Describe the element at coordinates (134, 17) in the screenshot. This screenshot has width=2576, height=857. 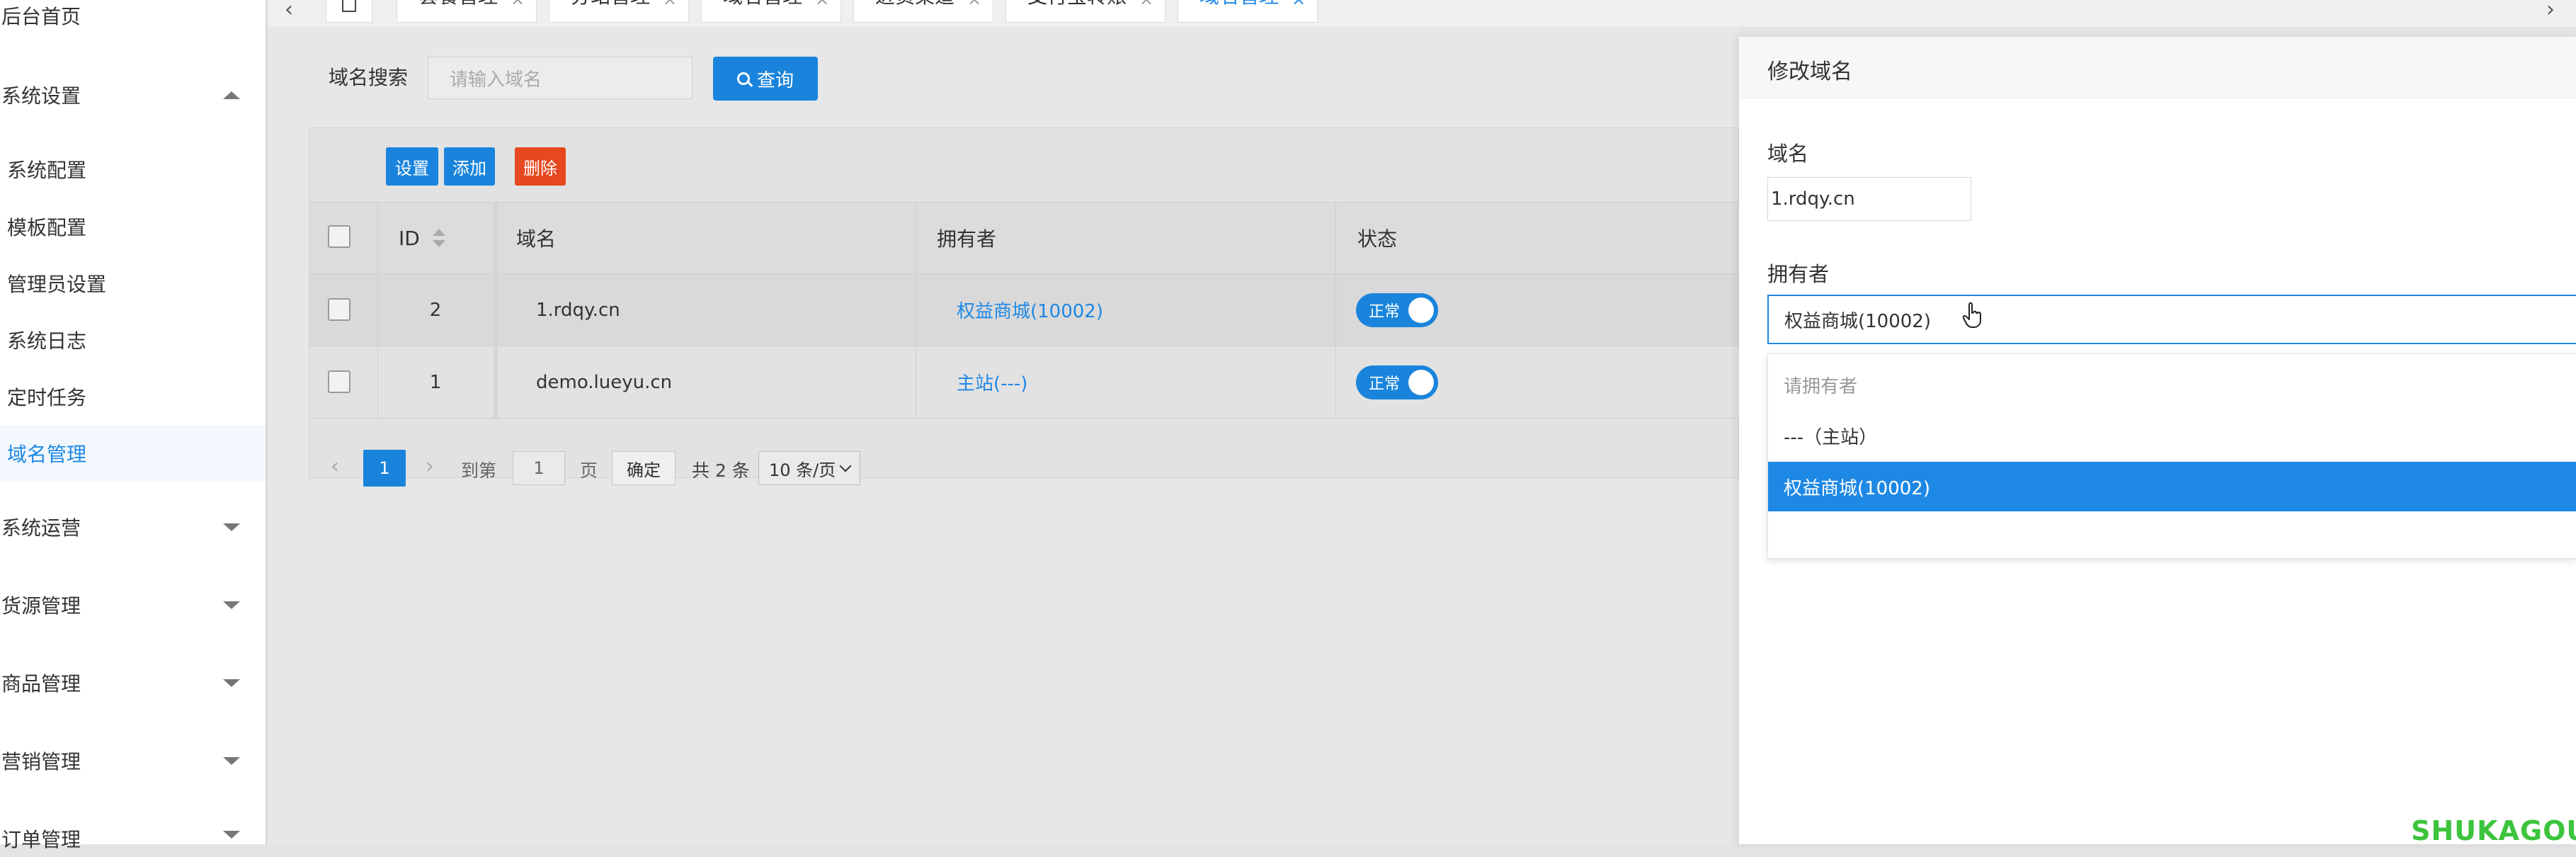
I see `sidebar-item-home: 后台首页` at that location.